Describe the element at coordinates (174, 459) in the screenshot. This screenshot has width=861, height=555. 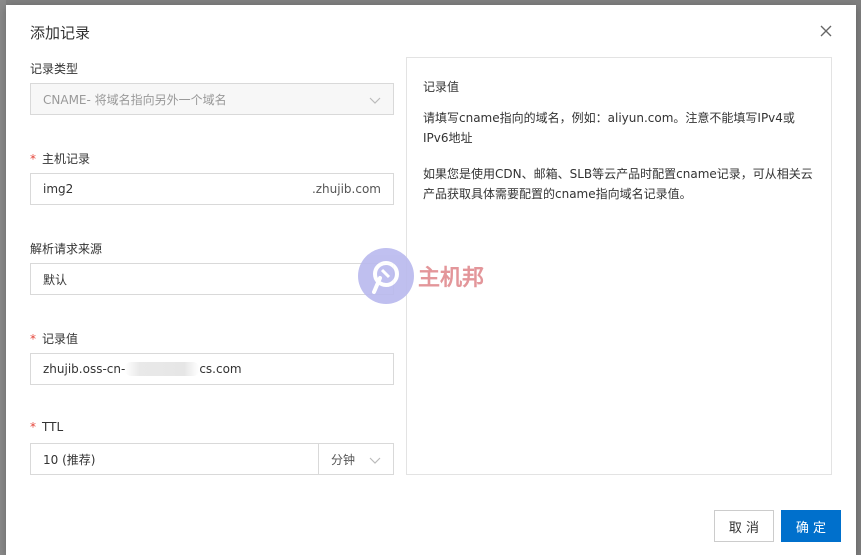
I see `ttl-input: 10 (推荐)` at that location.